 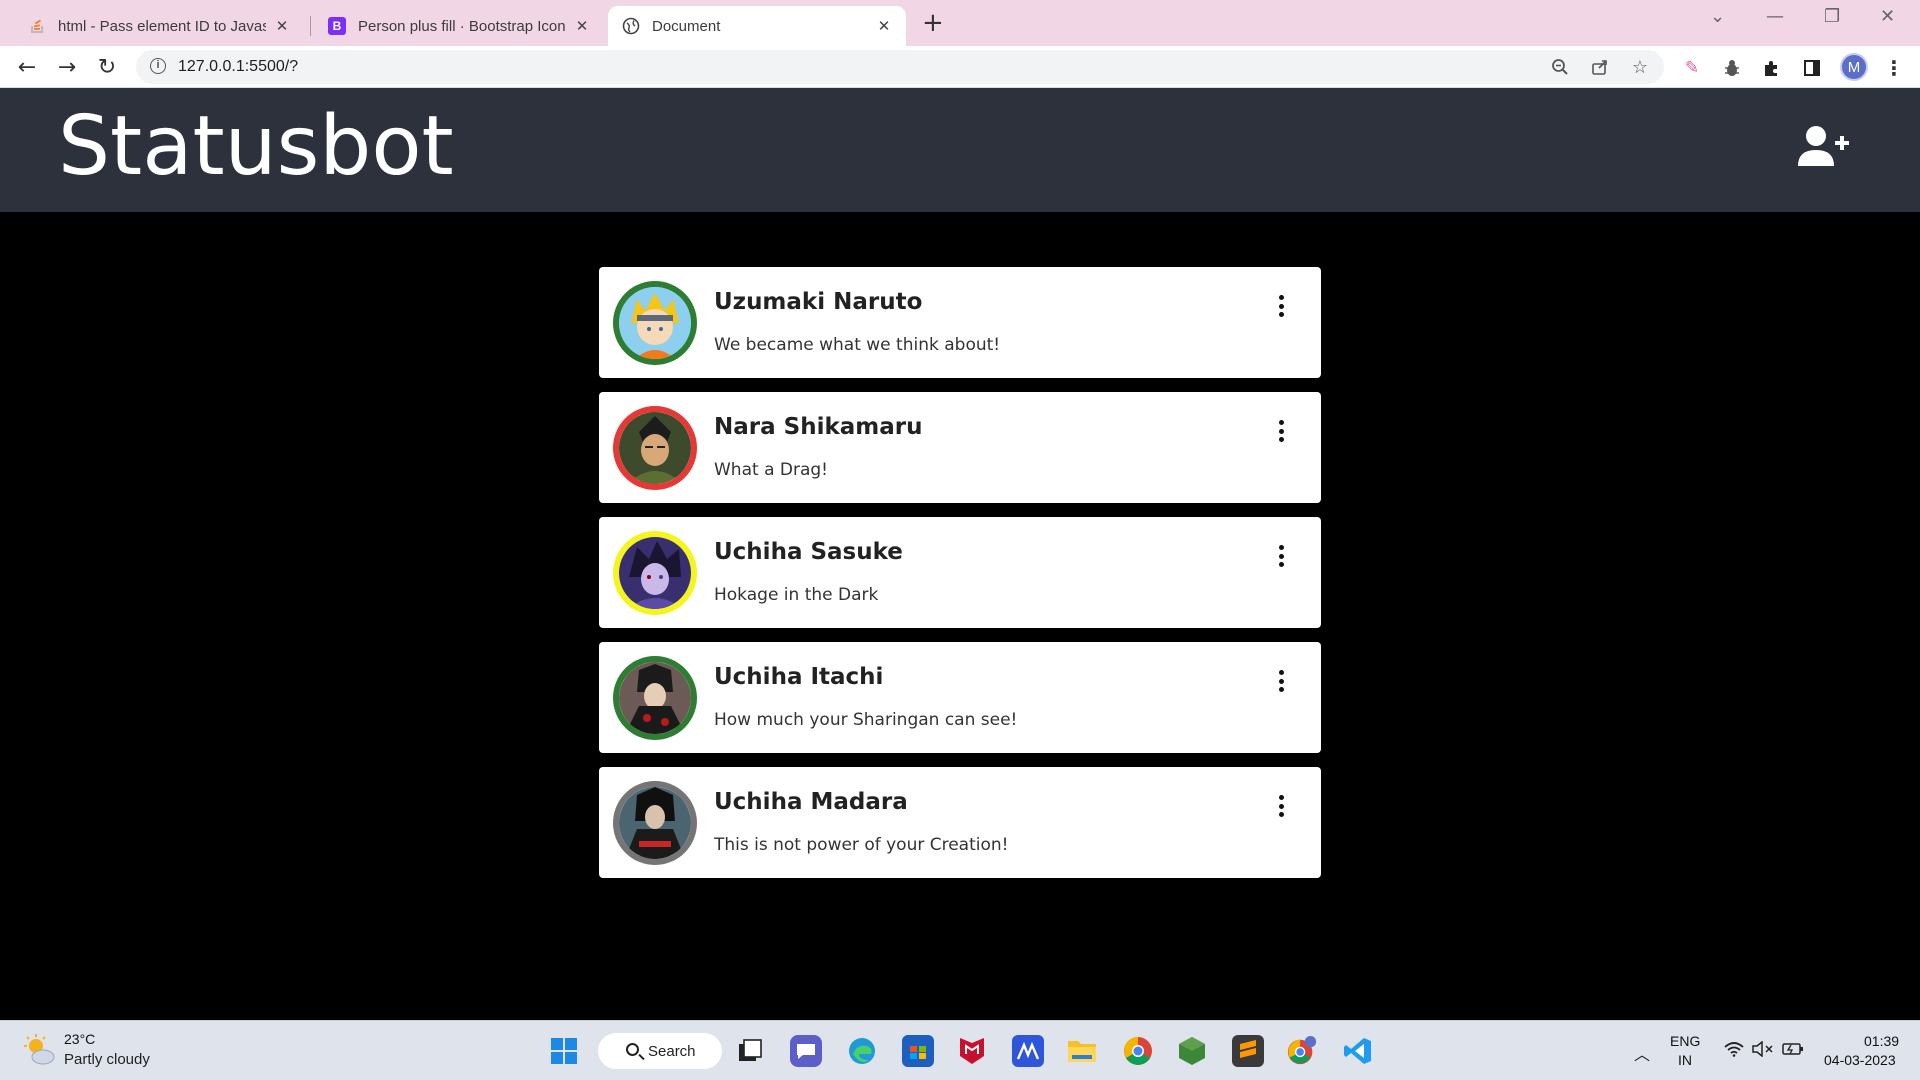 I want to click on weather-temperature: 23°C, so click(x=79, y=1039).